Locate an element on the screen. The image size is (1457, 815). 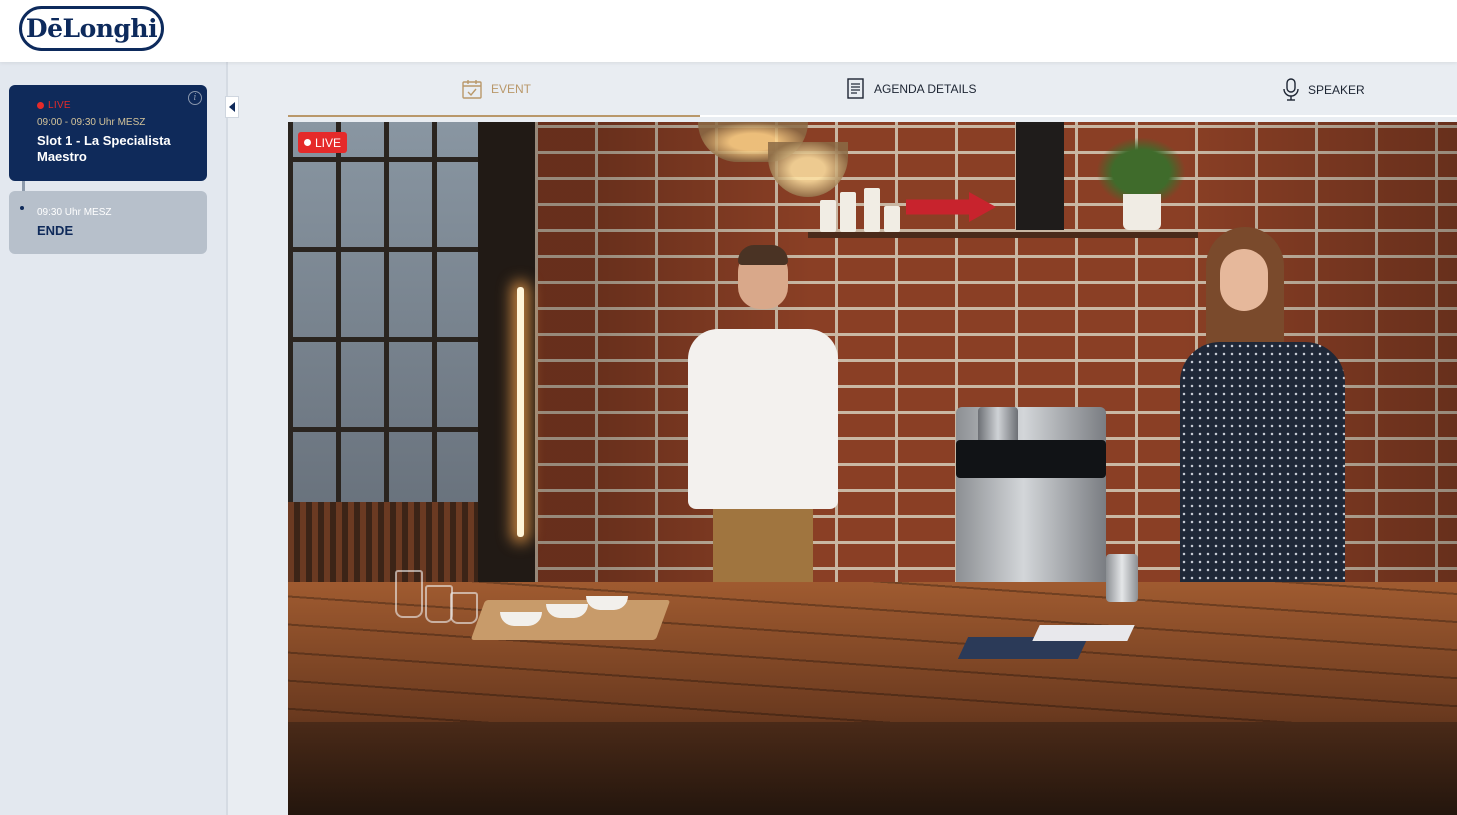
logo-text: DēLonghi is located at coordinates (91, 28).